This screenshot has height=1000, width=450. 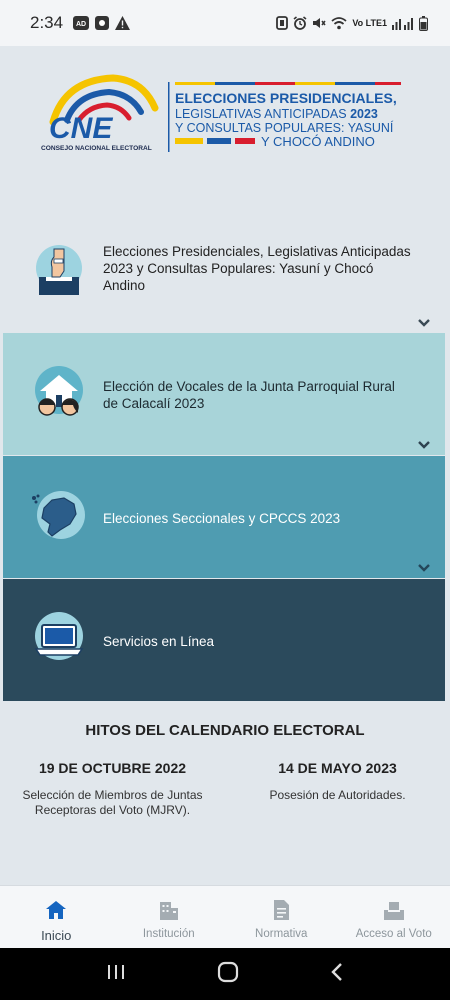 What do you see at coordinates (318, 141) in the screenshot?
I see `banner-line4: Y CHOCÓ ANDINO` at bounding box center [318, 141].